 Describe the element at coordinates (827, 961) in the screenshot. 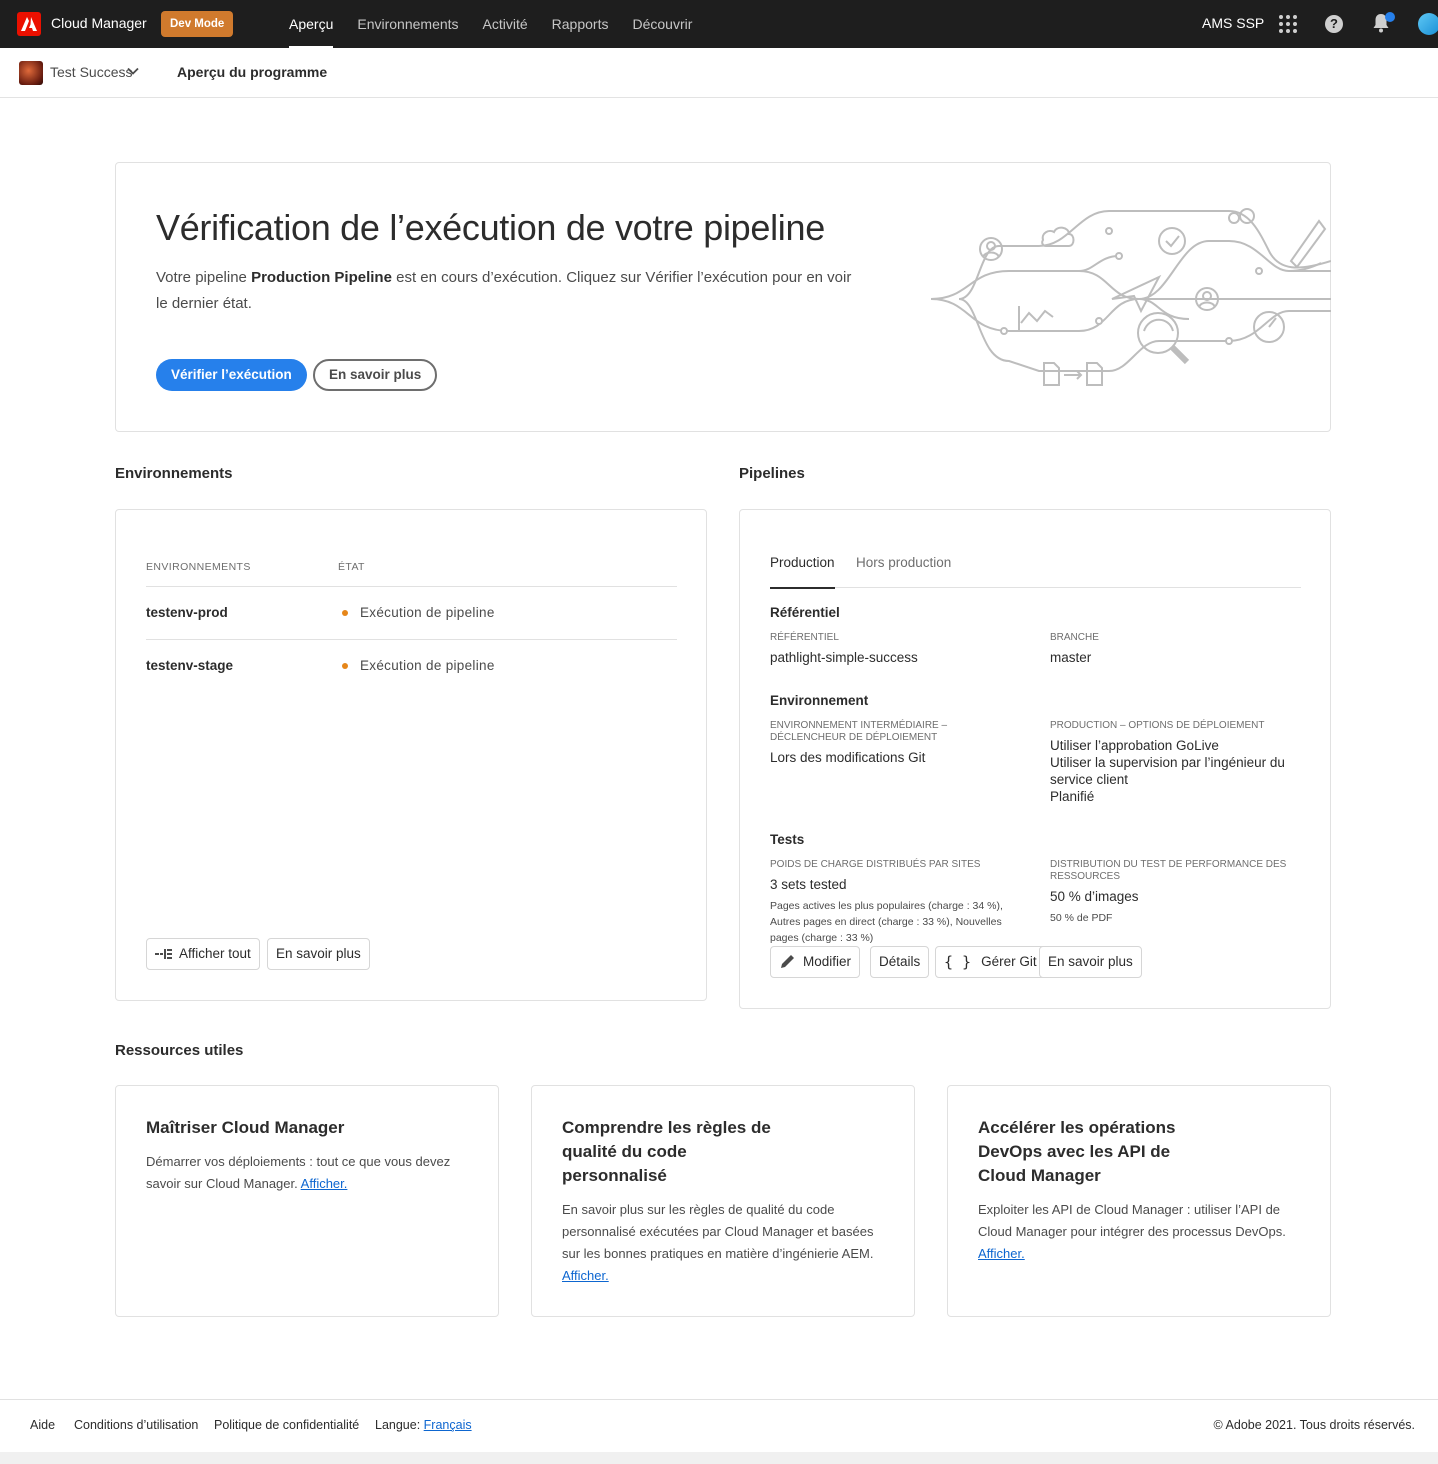

I see `edit-label: Modifier` at that location.